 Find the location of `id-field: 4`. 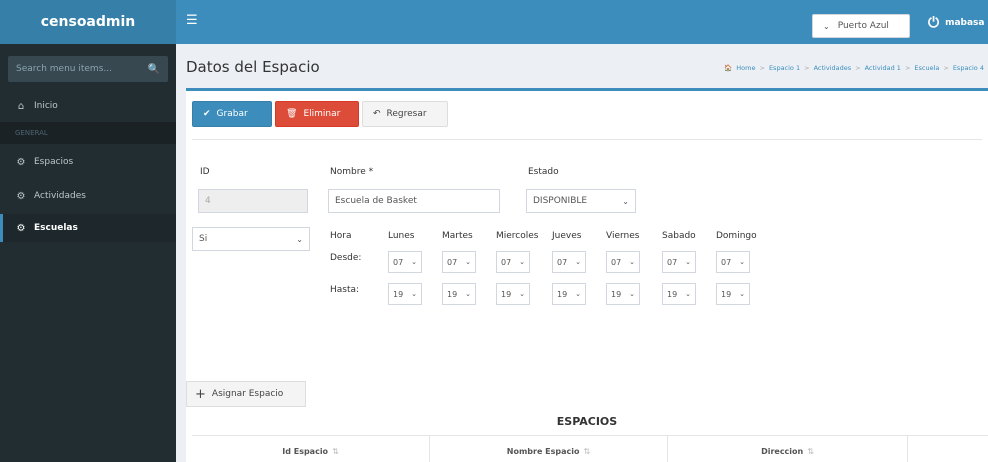

id-field: 4 is located at coordinates (253, 201).